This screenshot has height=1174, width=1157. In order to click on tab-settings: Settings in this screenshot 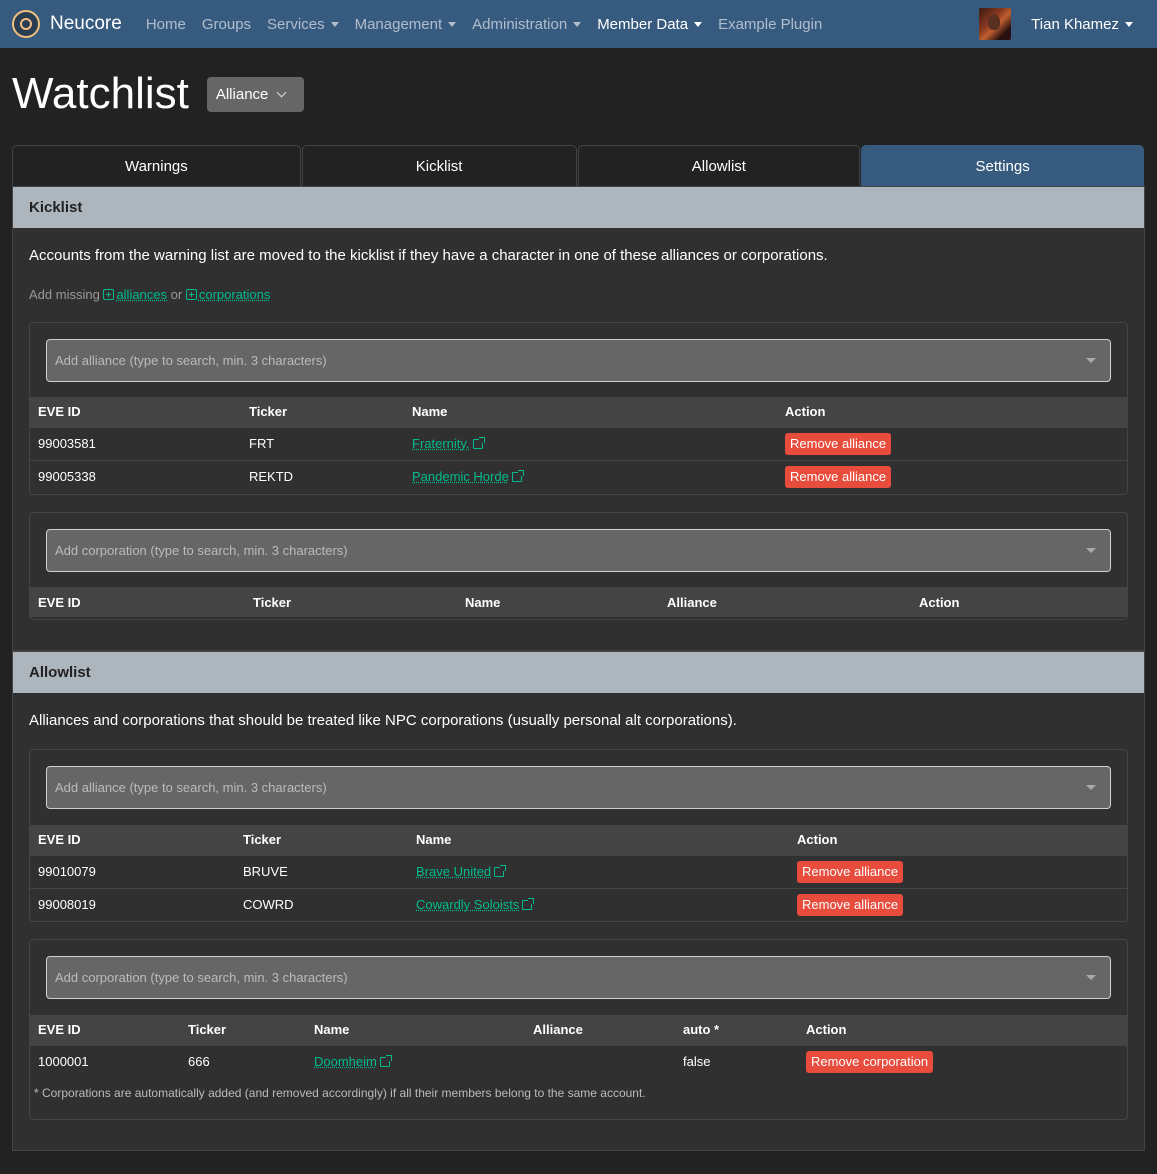, I will do `click(1002, 166)`.